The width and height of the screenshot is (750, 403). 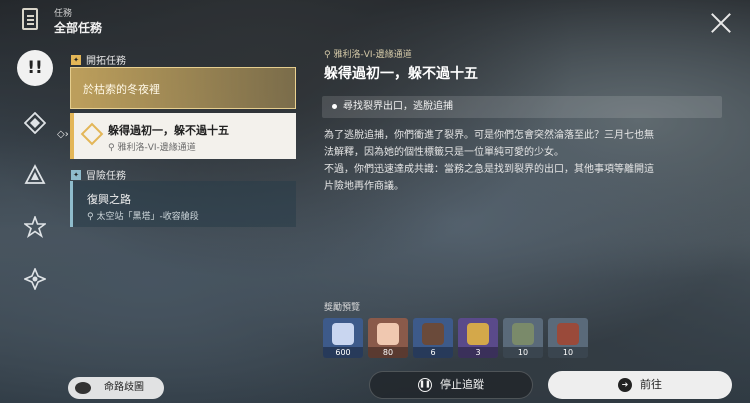 I want to click on reward-item: 3, so click(x=478, y=338).